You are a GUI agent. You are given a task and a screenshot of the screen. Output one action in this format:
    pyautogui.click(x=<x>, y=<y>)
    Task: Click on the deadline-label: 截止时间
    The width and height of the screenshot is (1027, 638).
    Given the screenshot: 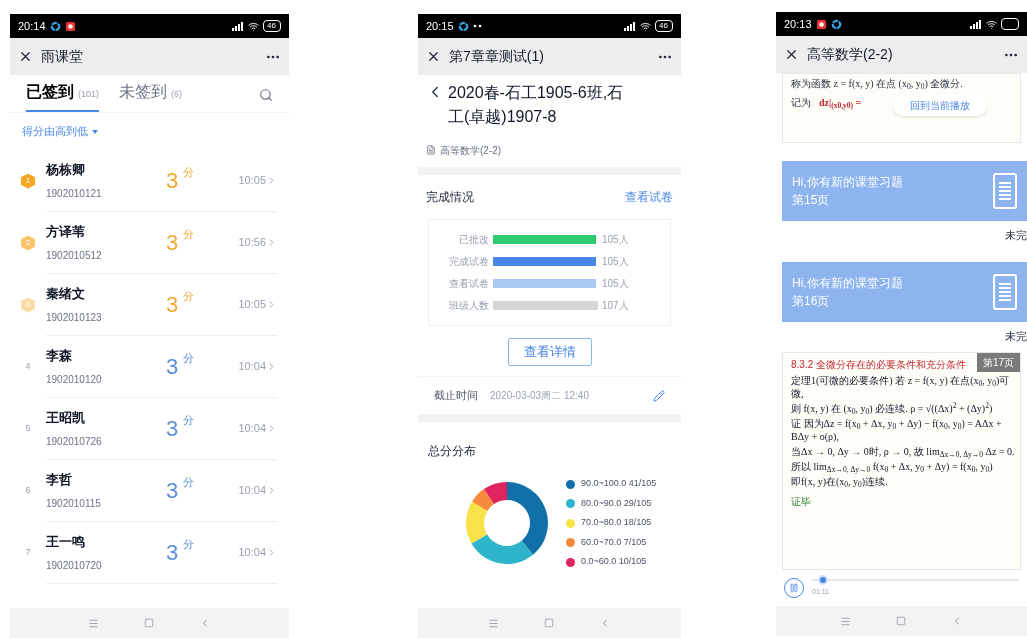 What is the action you would take?
    pyautogui.click(x=456, y=396)
    